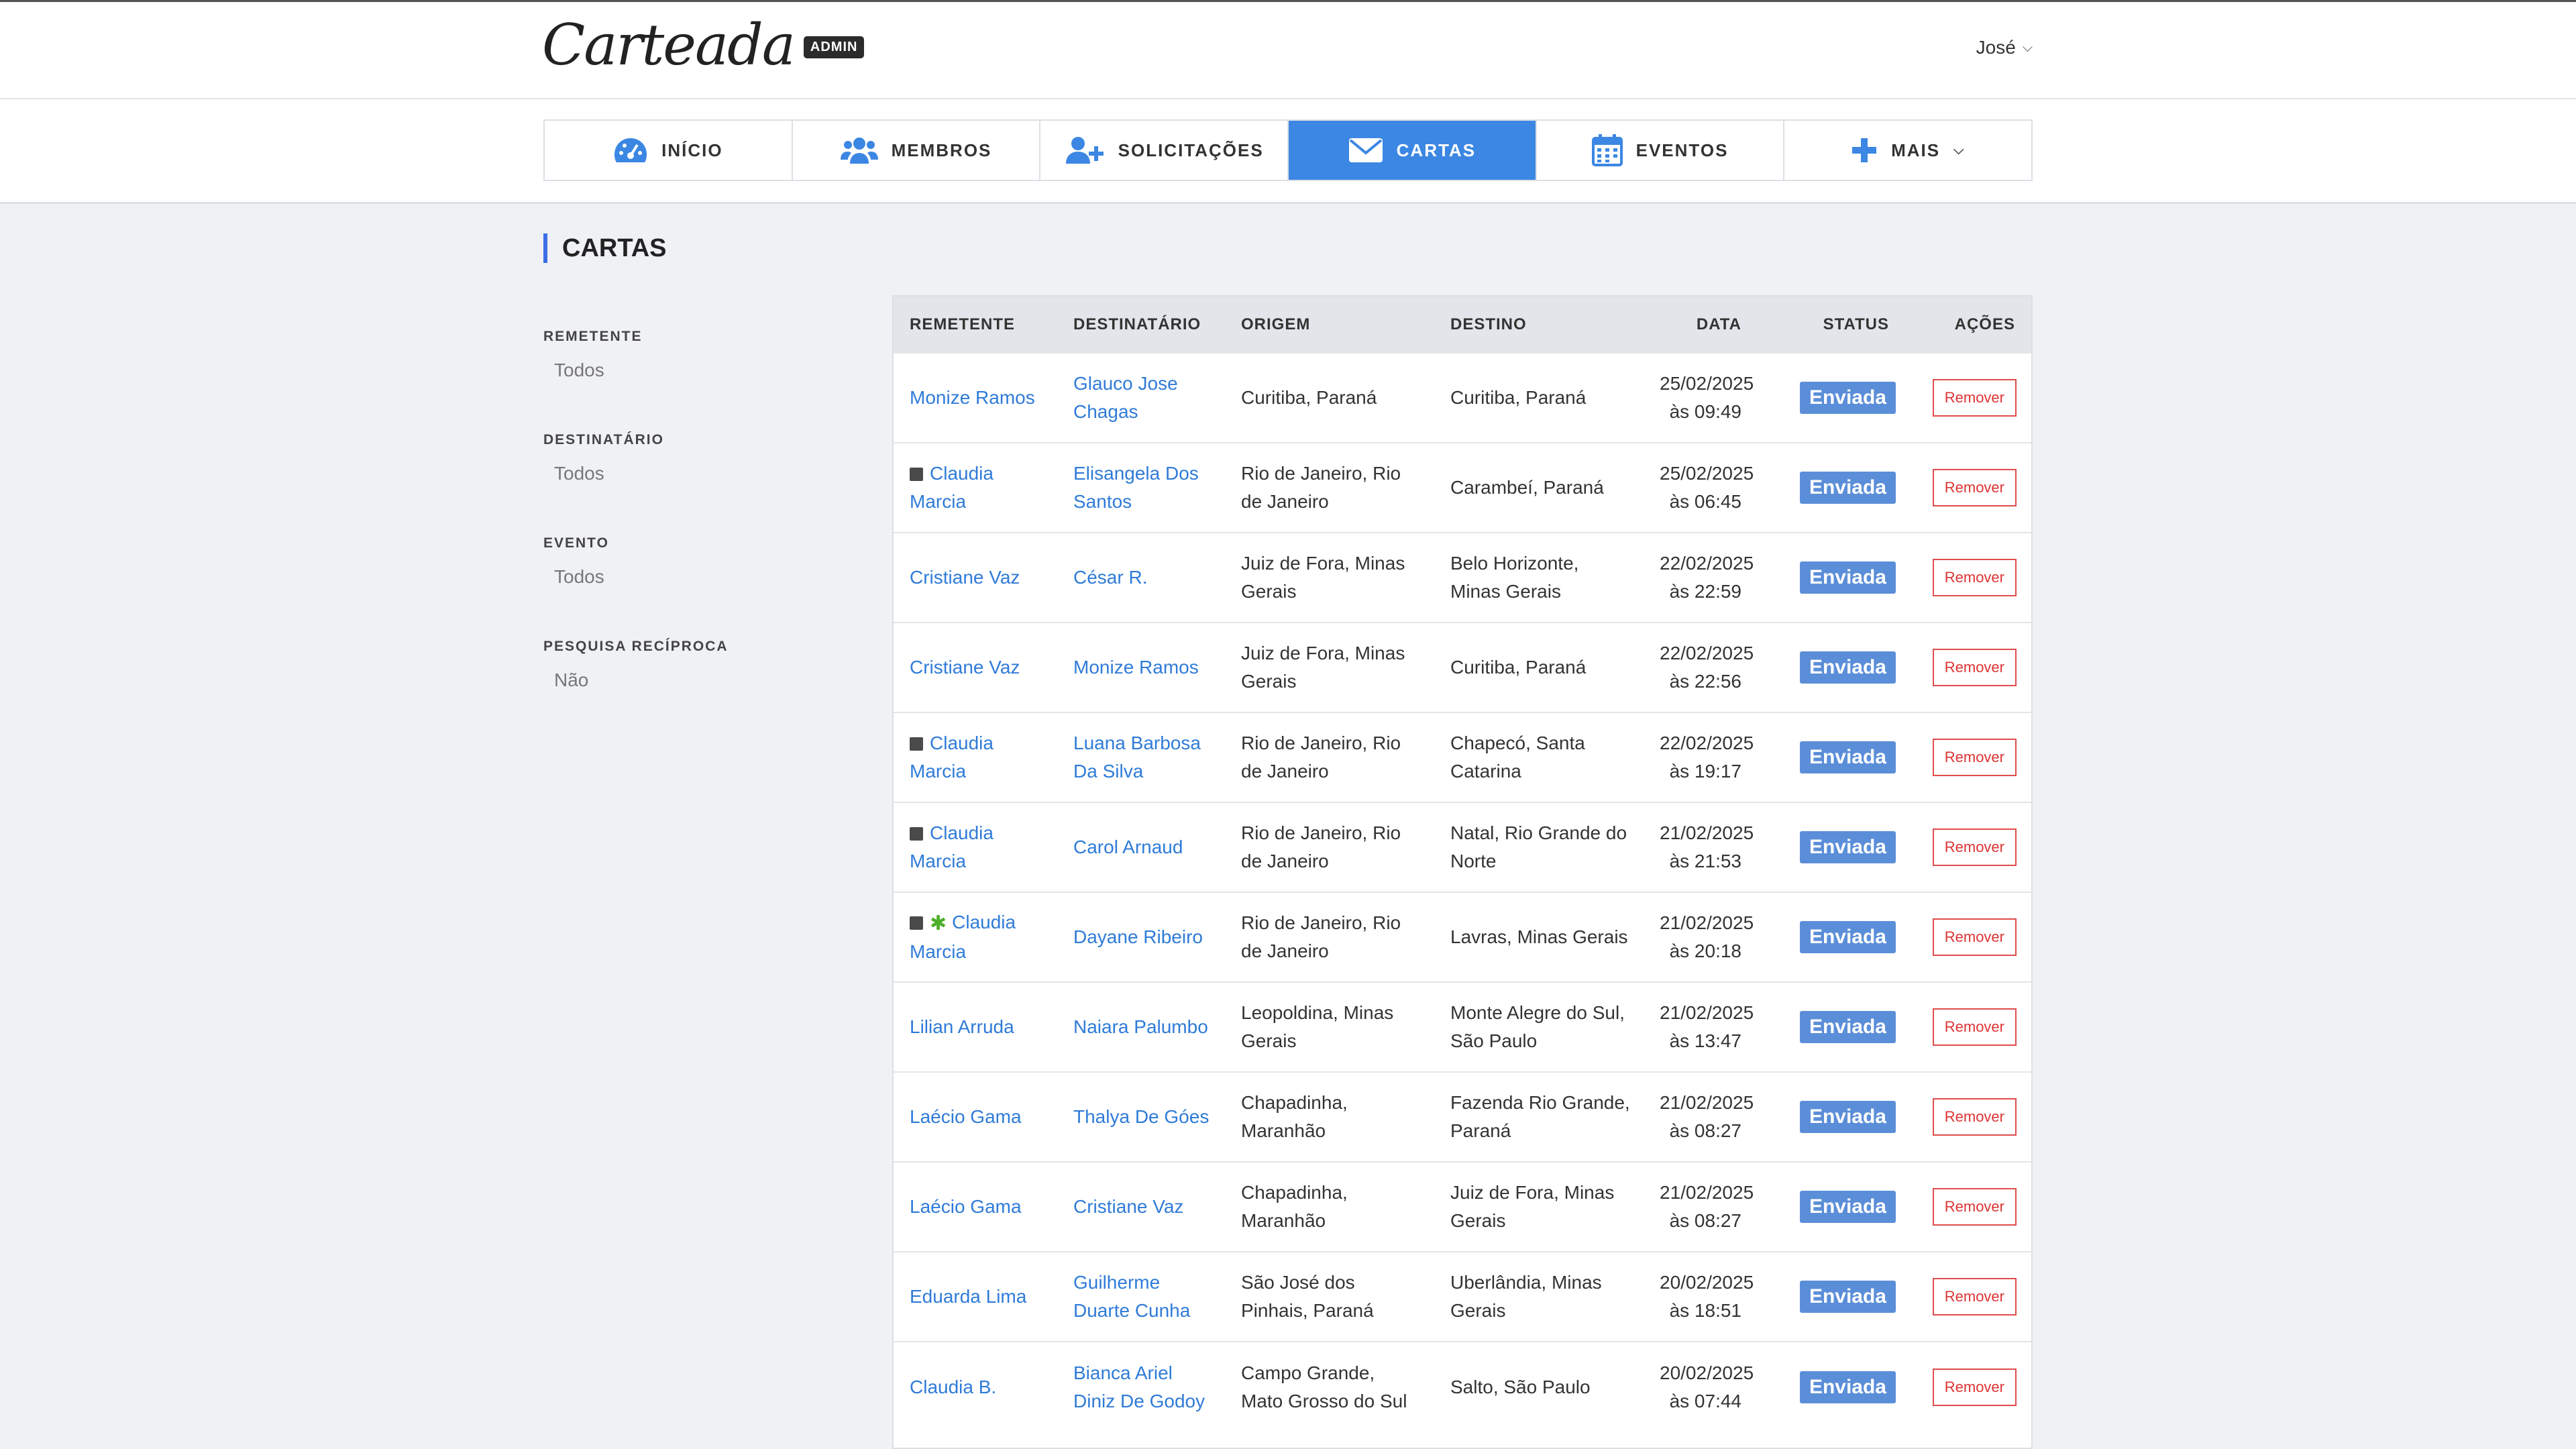  Describe the element at coordinates (683, 680) in the screenshot. I see `filter-value: Não` at that location.